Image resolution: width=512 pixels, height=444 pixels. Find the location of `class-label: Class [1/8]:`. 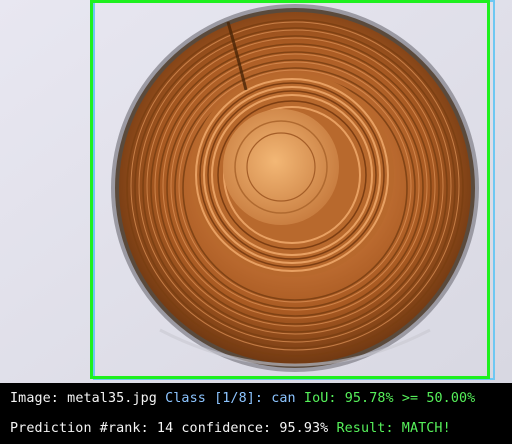

class-label: Class [1/8]: is located at coordinates (214, 398).